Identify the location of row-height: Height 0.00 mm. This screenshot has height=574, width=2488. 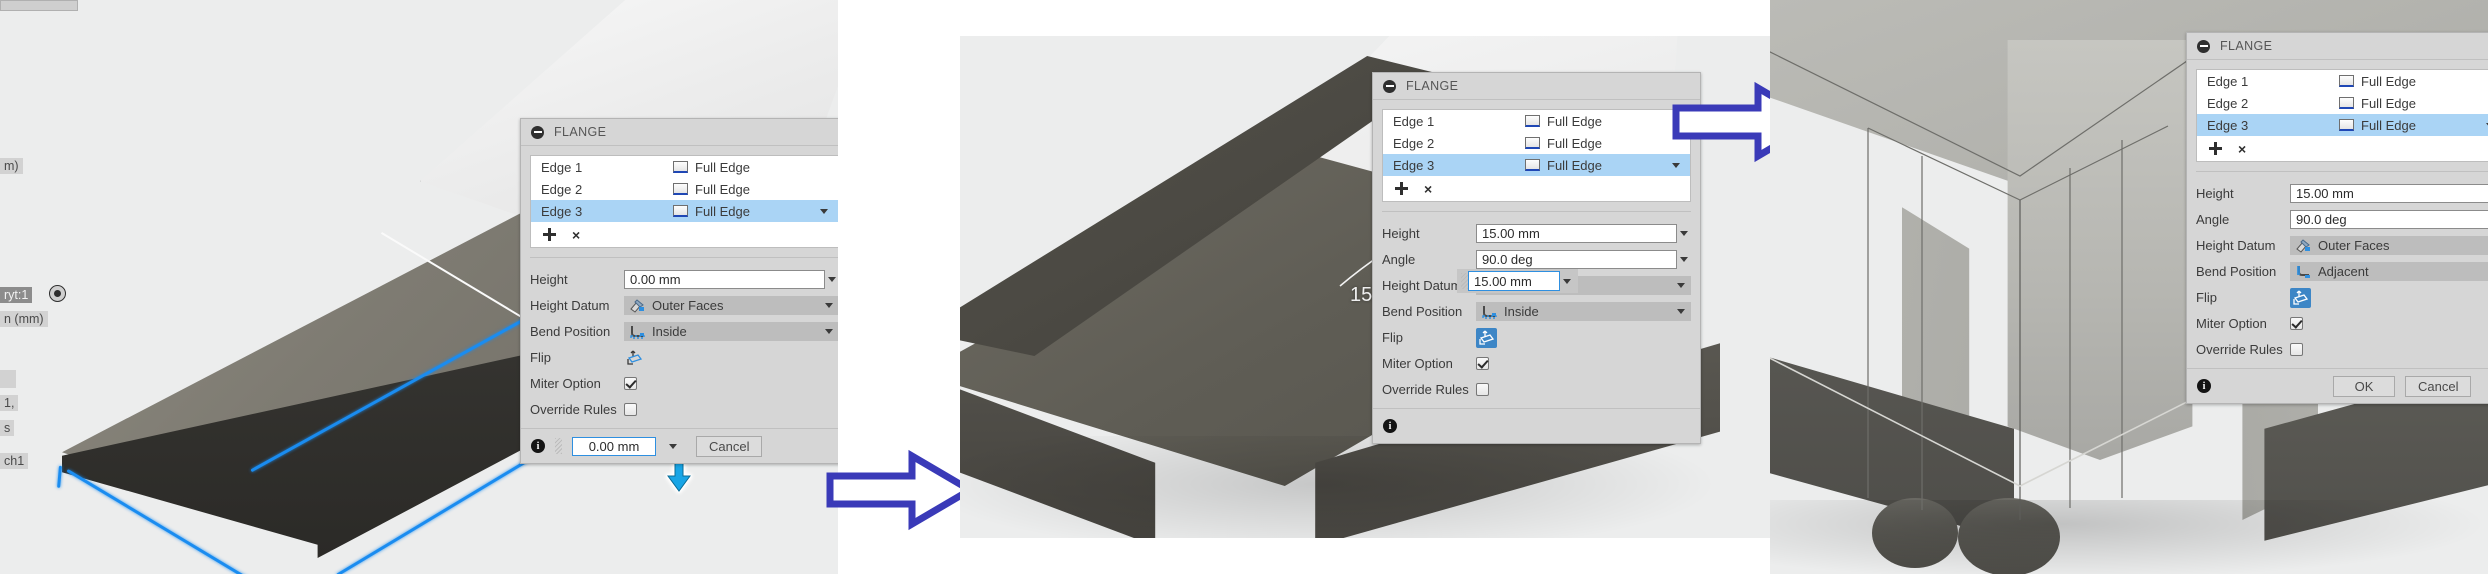
(684, 279).